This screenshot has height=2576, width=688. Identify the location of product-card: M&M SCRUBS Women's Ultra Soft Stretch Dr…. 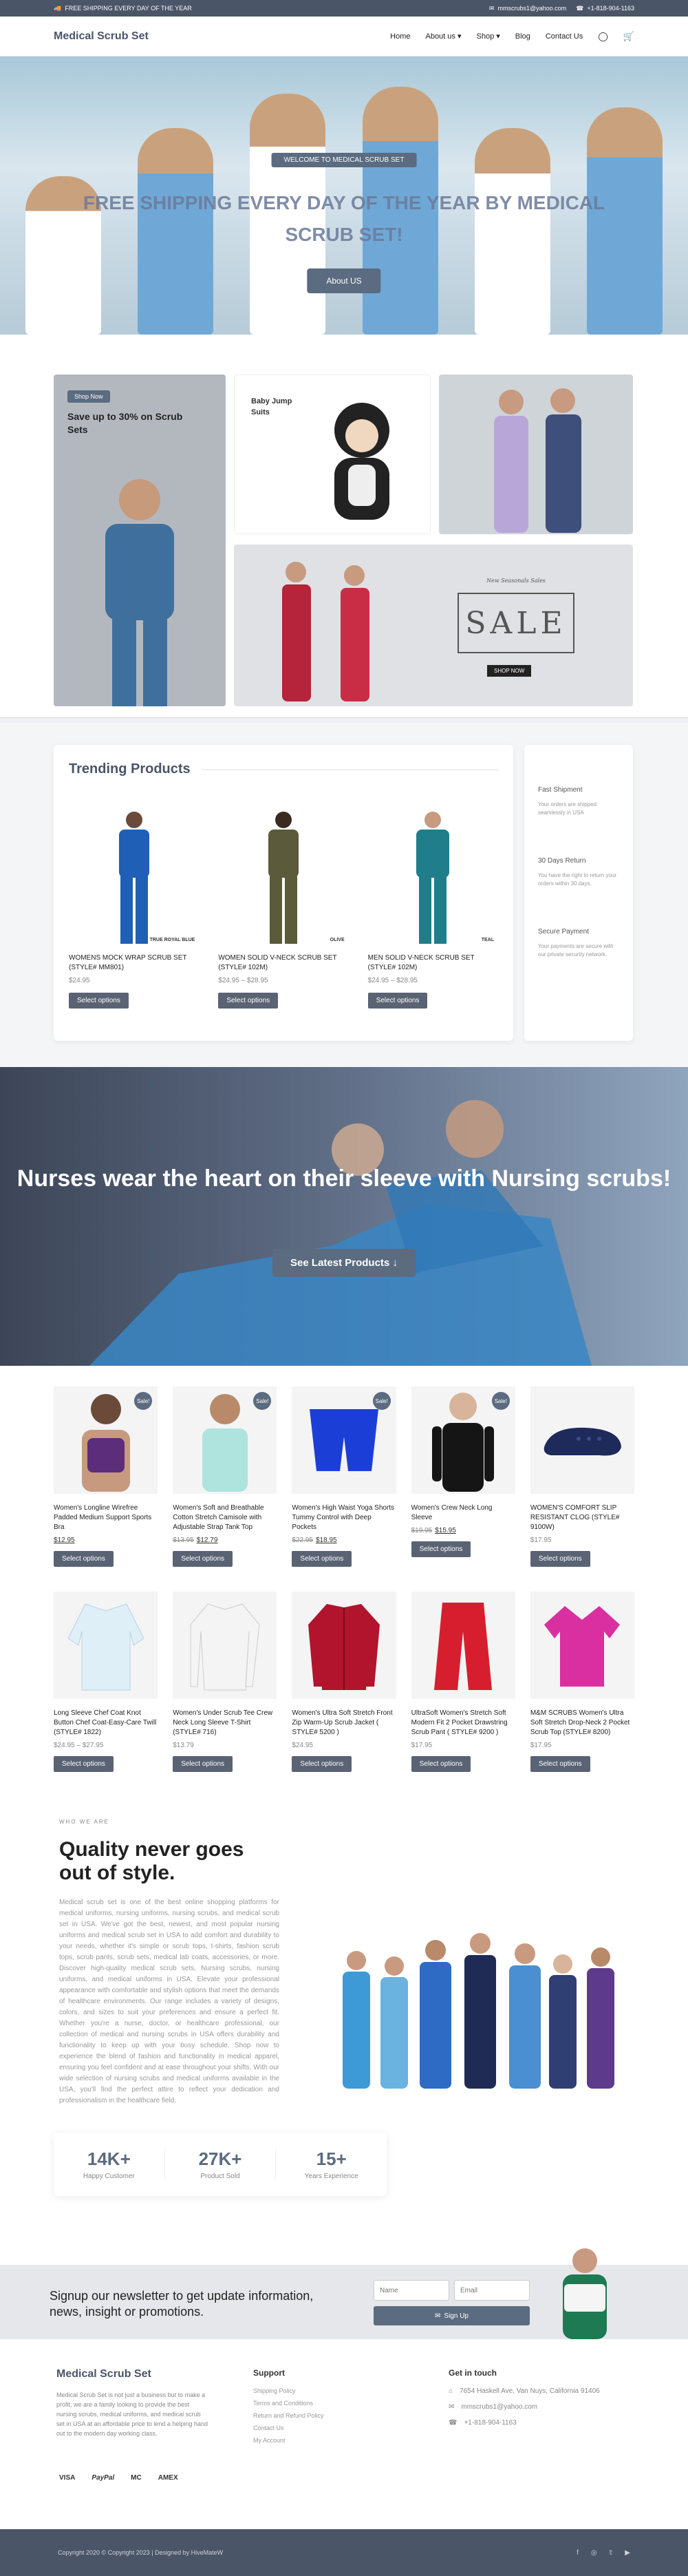
(582, 1682).